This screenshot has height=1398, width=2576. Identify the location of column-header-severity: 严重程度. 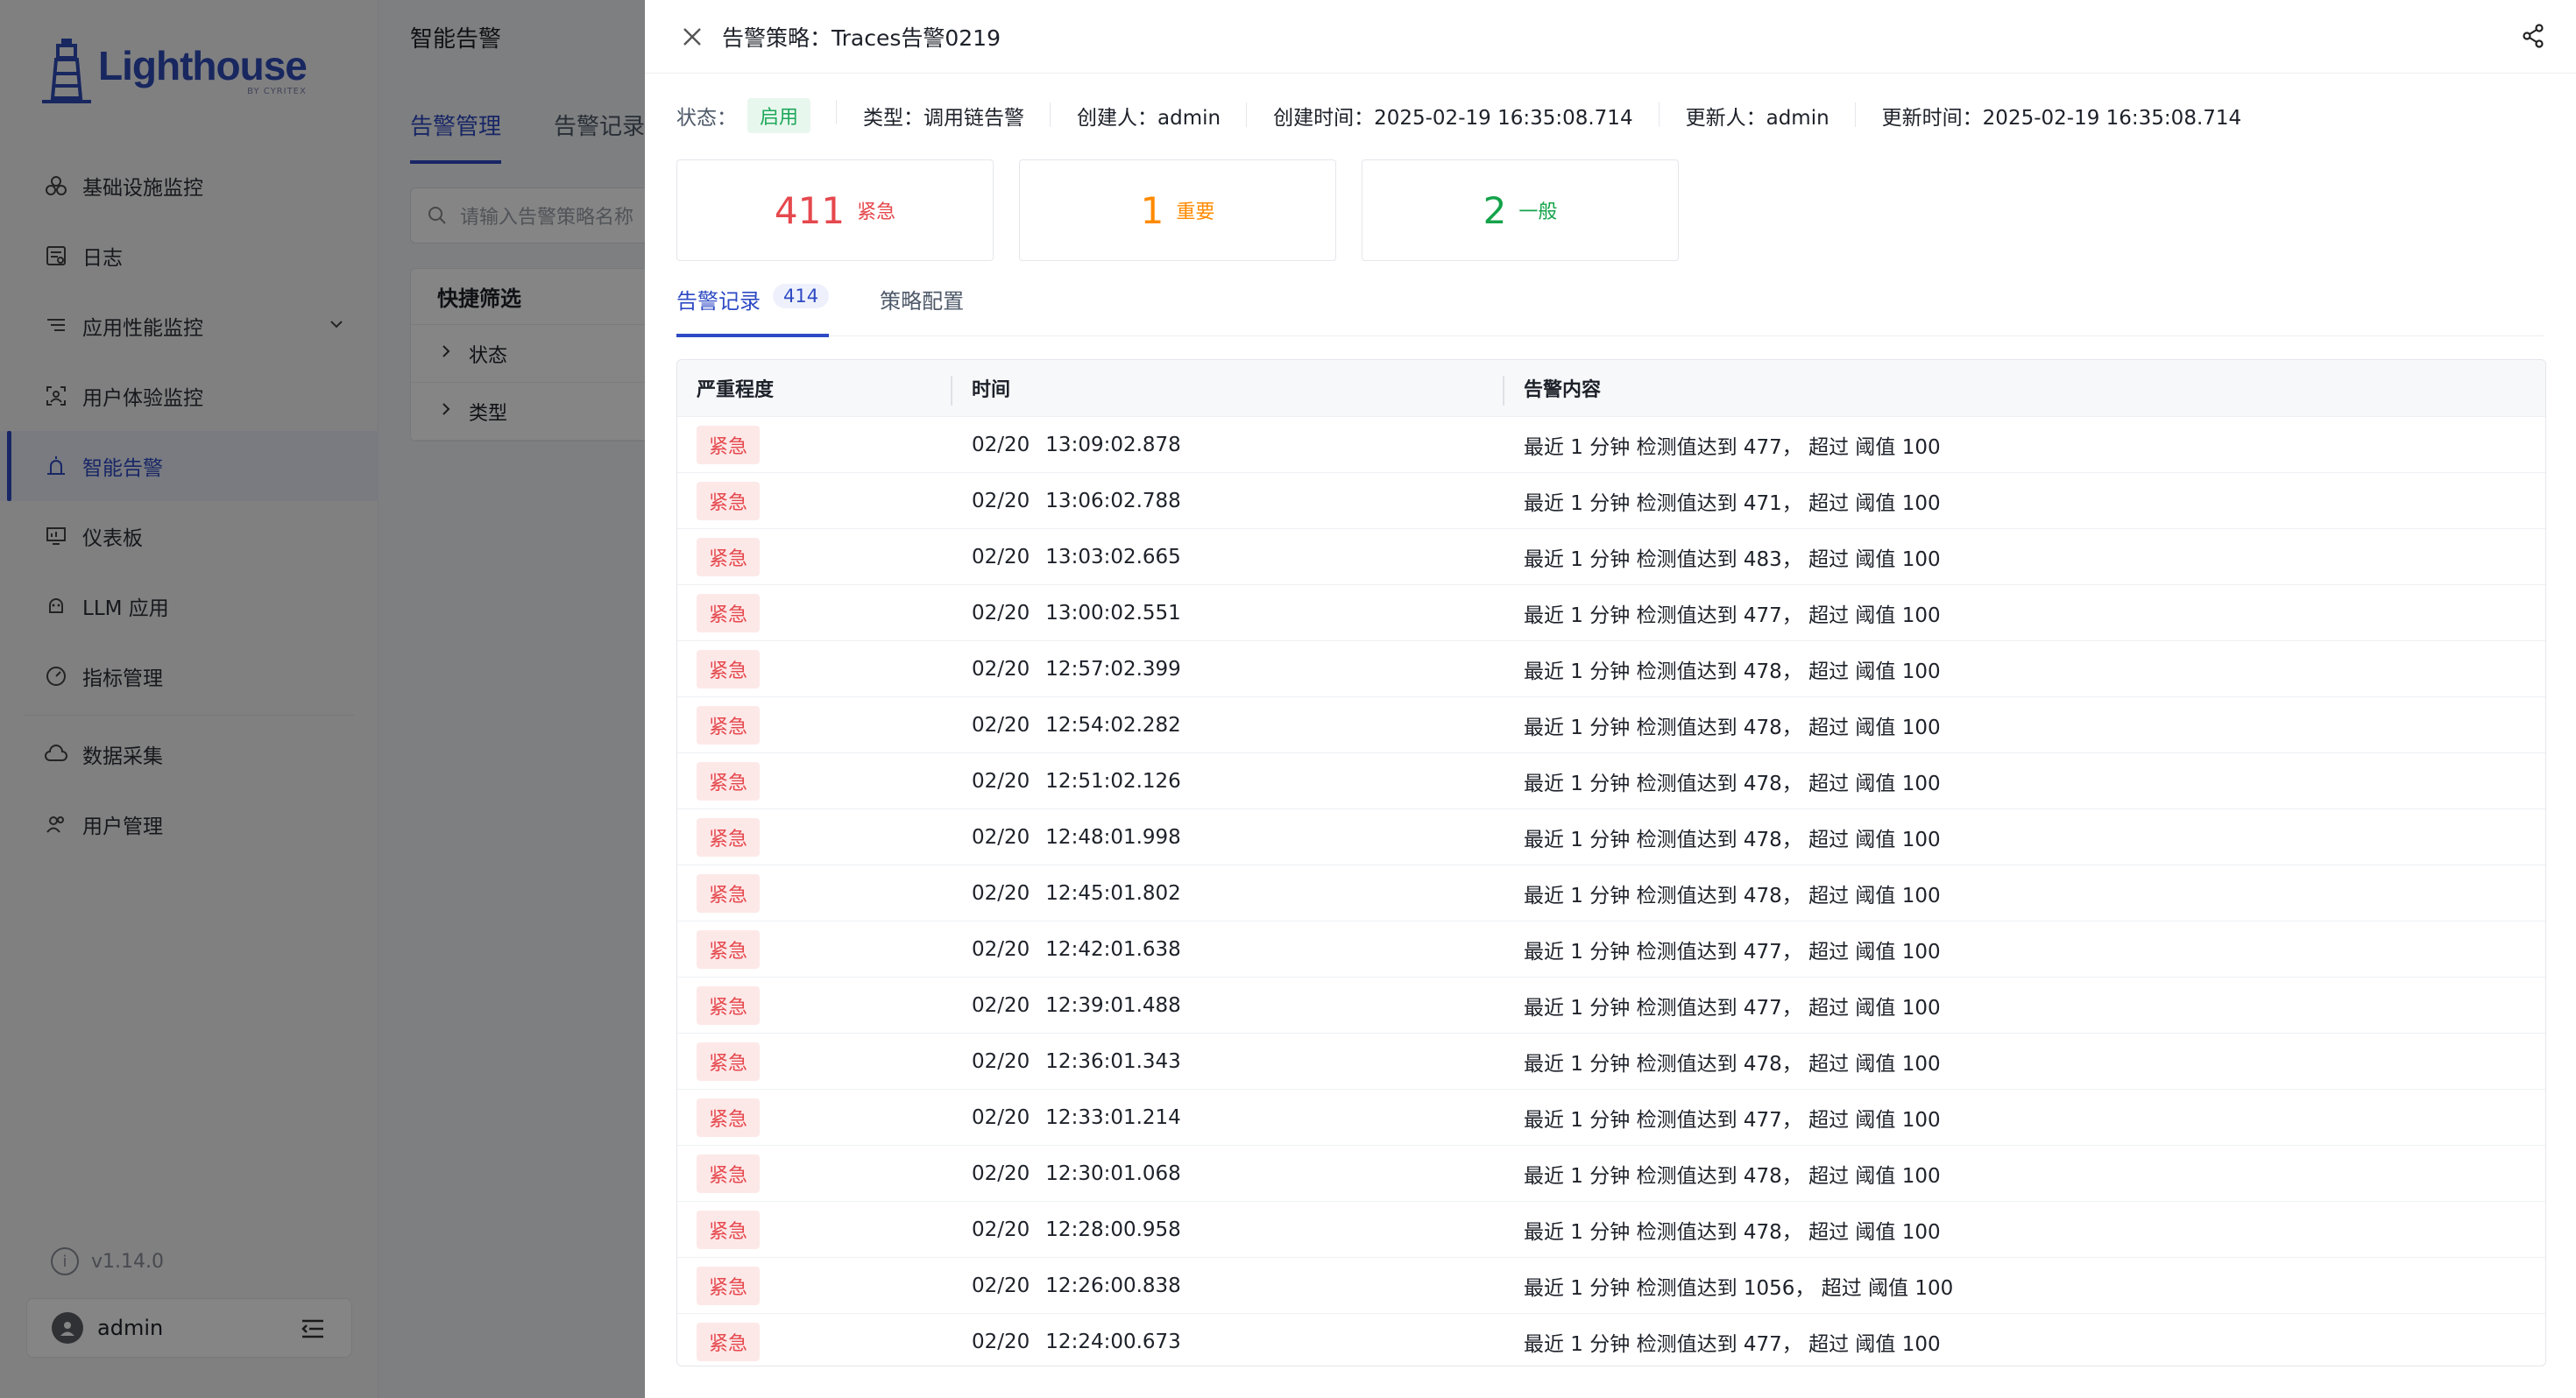
(814, 390).